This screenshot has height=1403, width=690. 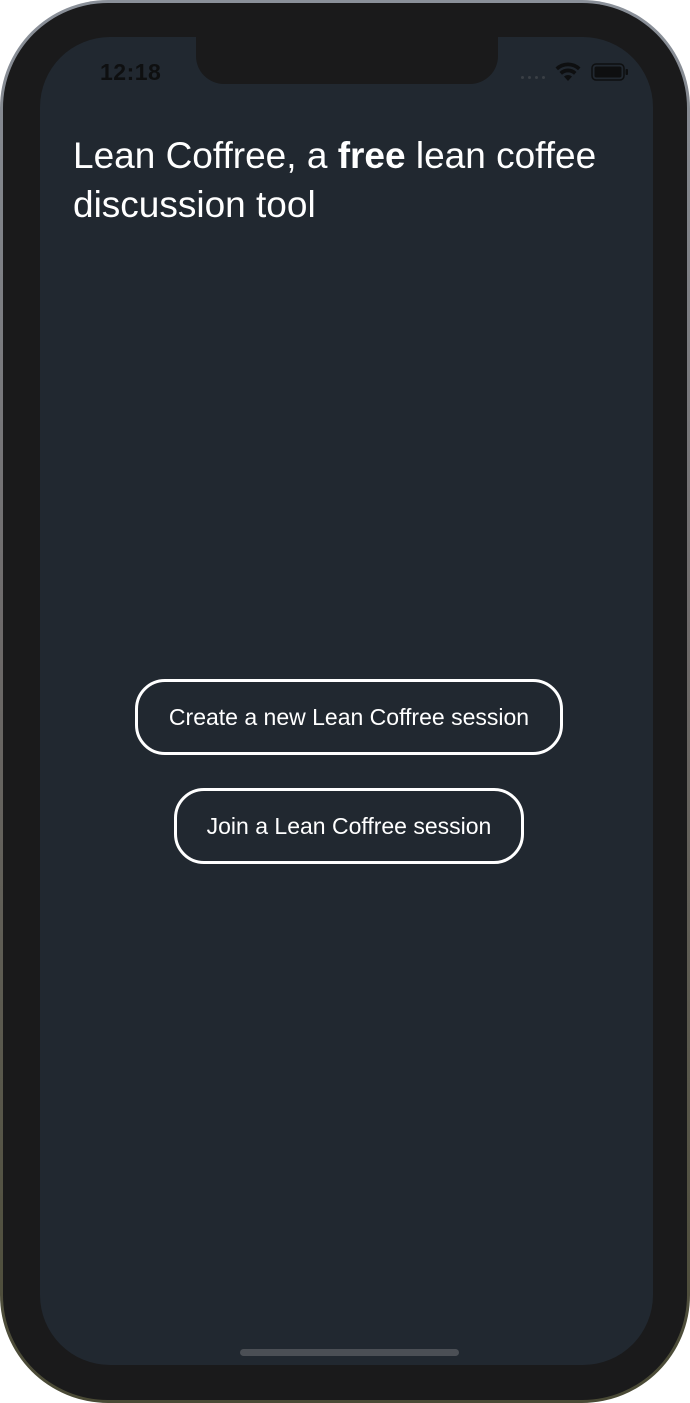 What do you see at coordinates (349, 717) in the screenshot?
I see `create-session-button: Create a new Lean Coffree session` at bounding box center [349, 717].